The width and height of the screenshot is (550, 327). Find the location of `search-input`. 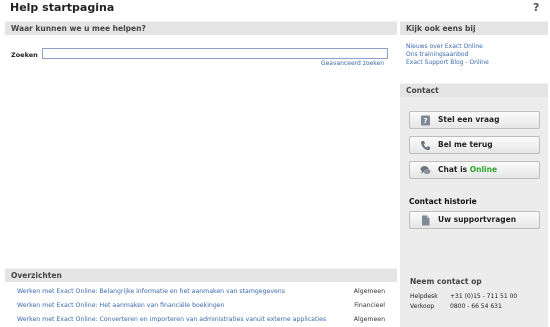

search-input is located at coordinates (215, 53).